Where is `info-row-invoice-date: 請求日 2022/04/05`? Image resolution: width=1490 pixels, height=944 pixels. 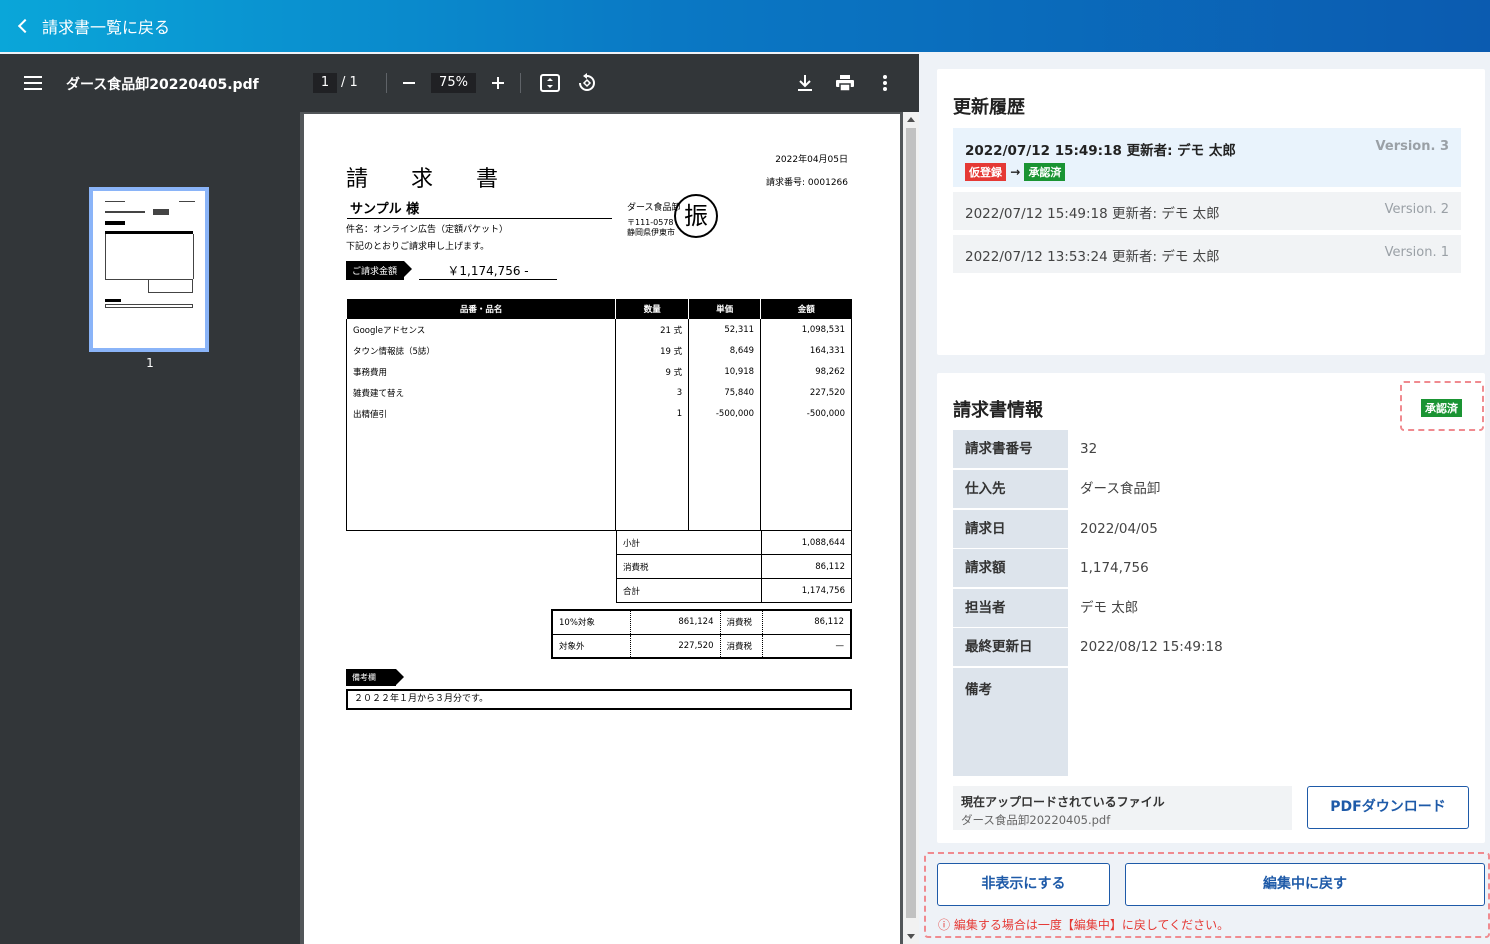 info-row-invoice-date: 請求日 2022/04/05 is located at coordinates (1208, 529).